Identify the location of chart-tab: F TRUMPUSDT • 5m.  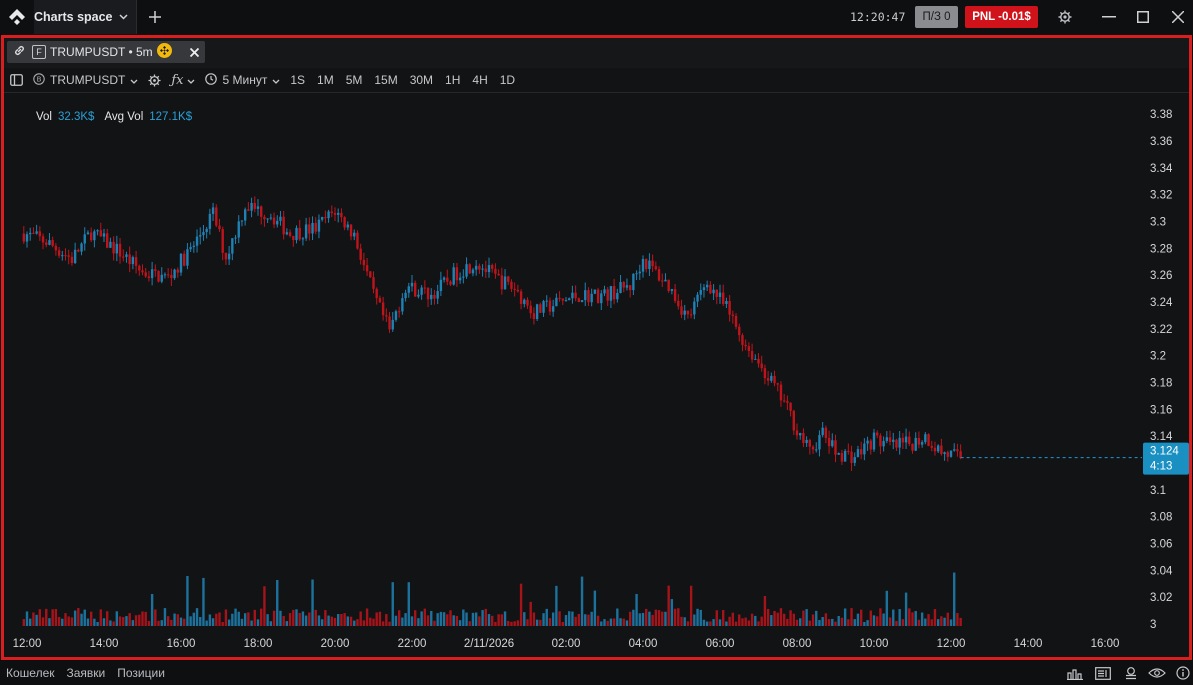
(106, 52).